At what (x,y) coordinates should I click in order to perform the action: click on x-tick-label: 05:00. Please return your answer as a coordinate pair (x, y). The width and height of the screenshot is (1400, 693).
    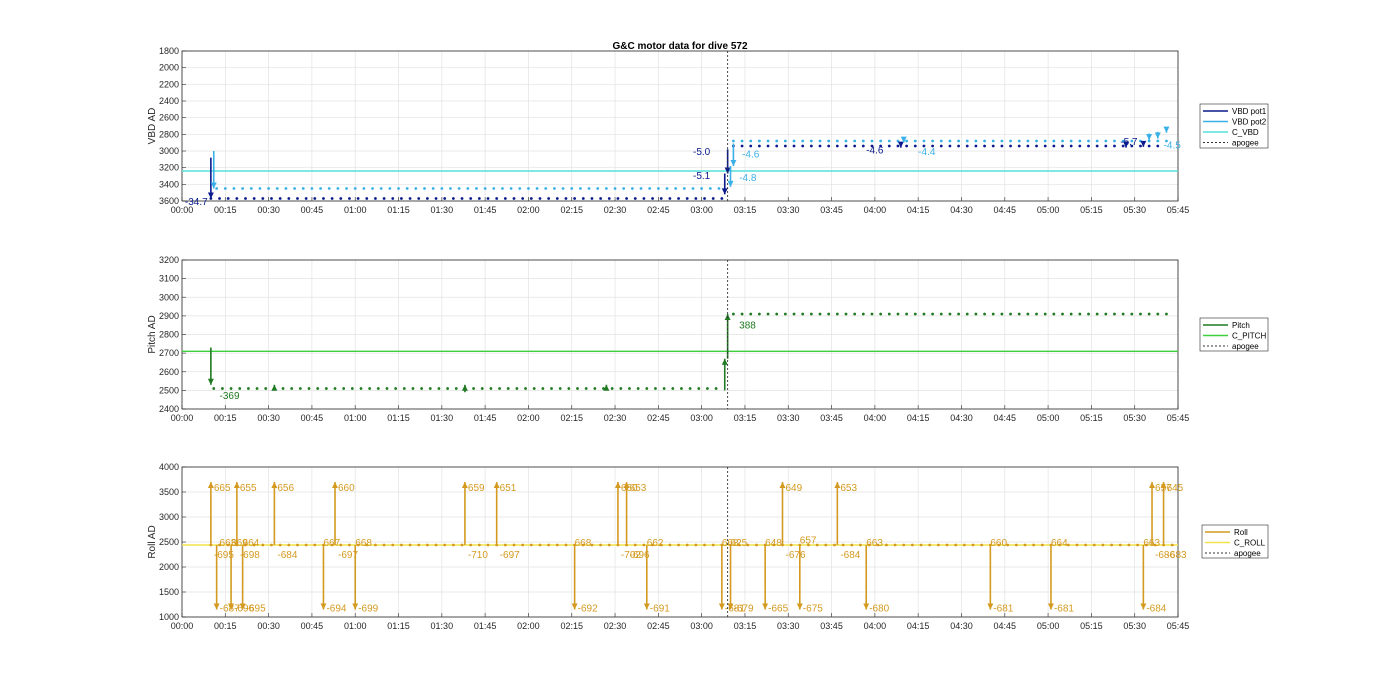
    Looking at the image, I should click on (1048, 210).